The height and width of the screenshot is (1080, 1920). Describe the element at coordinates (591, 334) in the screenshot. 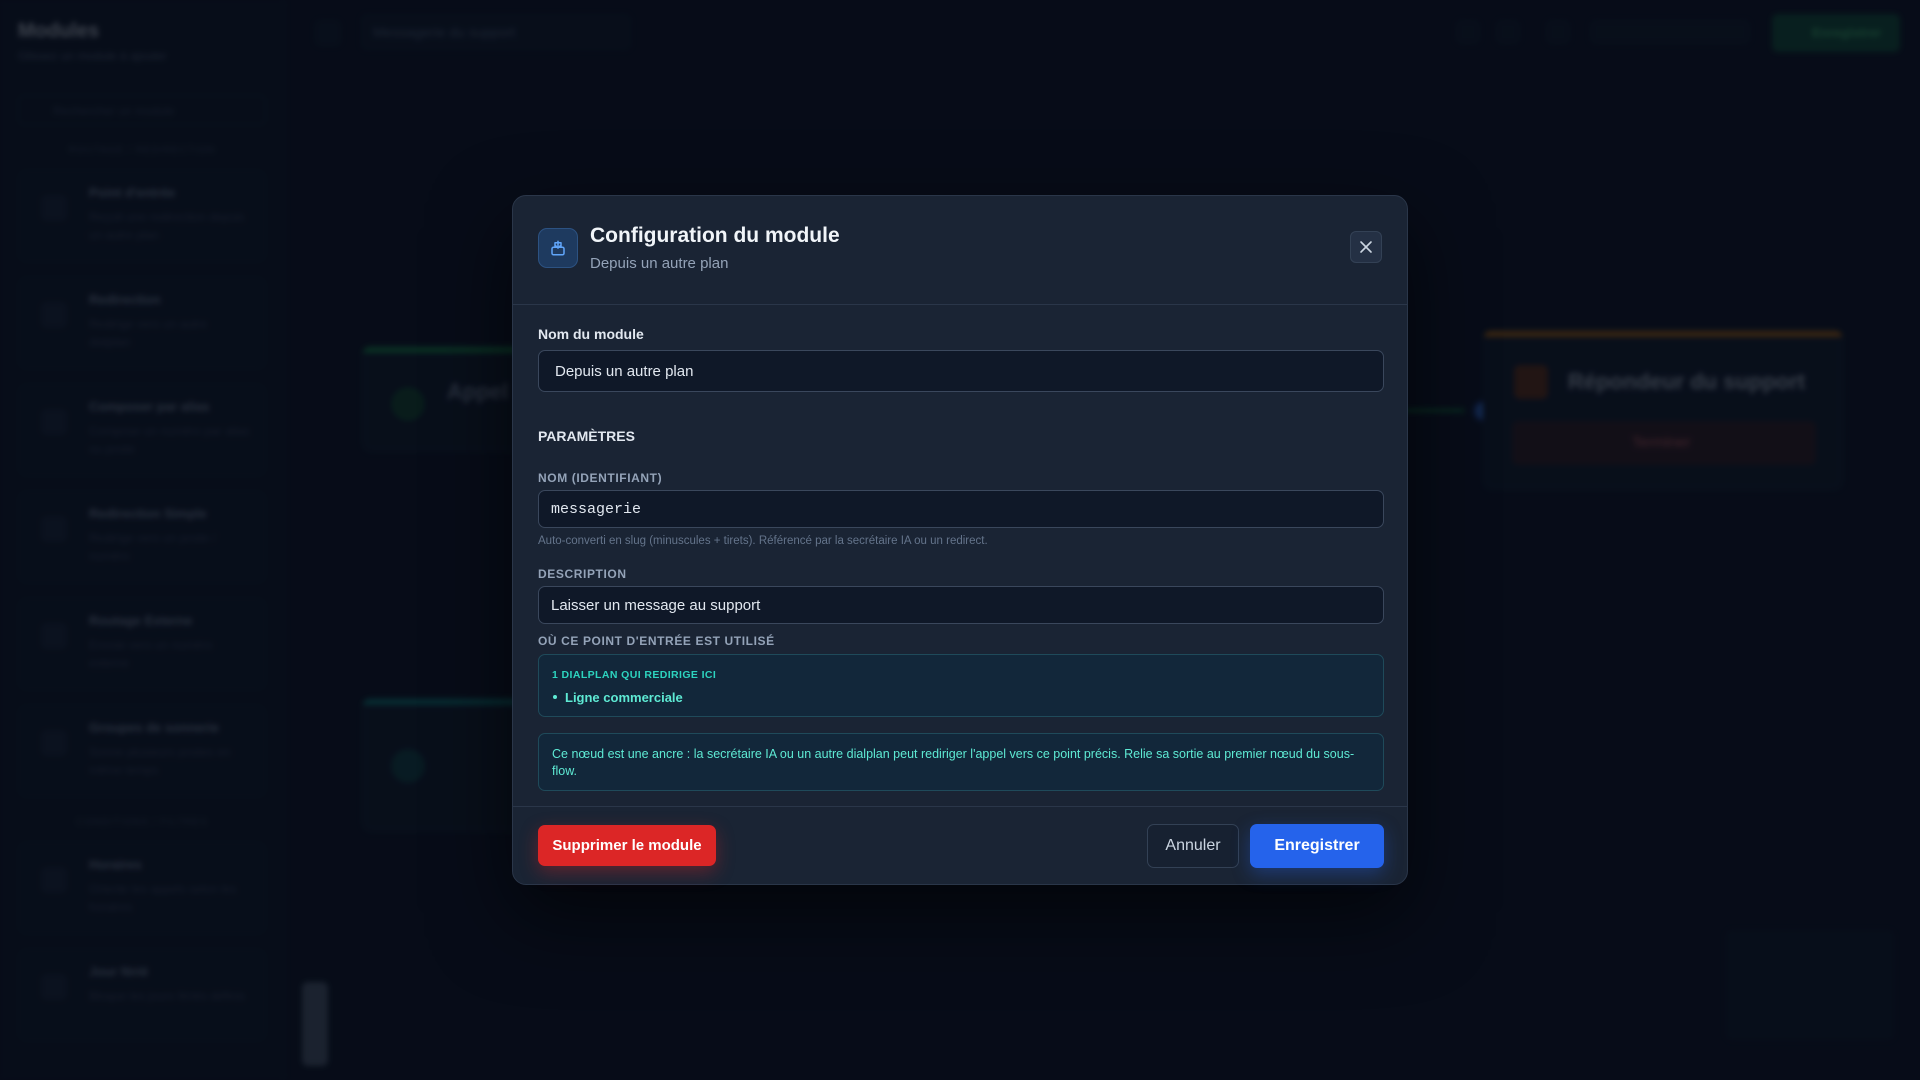

I see `module-name-label: Nom du module` at that location.